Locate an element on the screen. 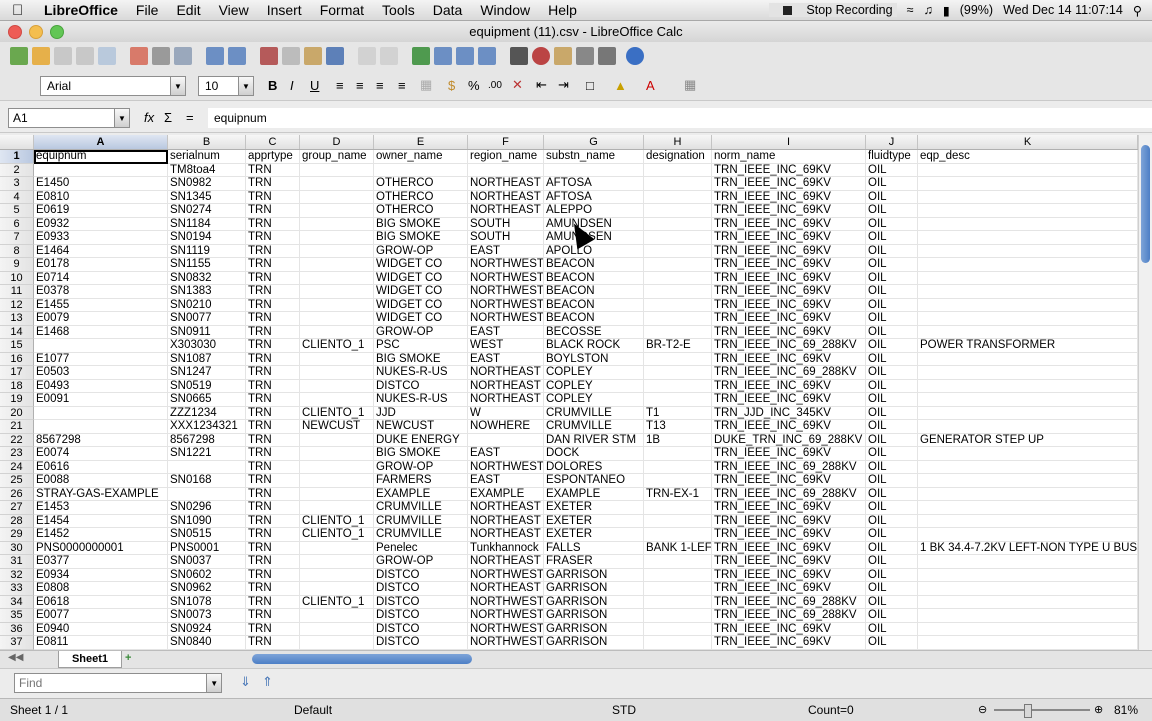 This screenshot has height=721, width=1152. table-cell: COPLEY is located at coordinates (594, 386).